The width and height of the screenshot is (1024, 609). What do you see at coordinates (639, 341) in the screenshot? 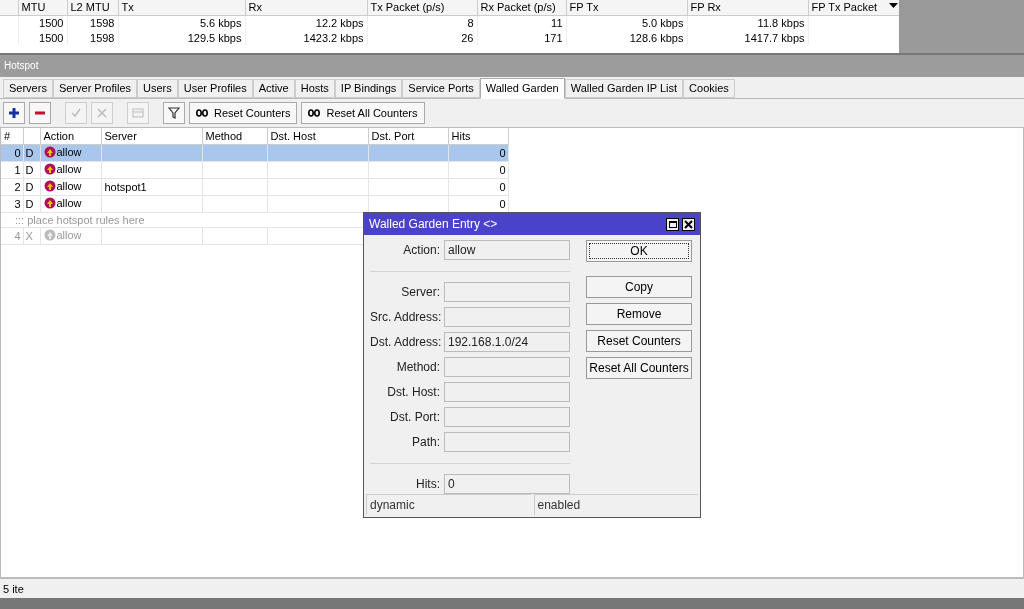
I see `dialog-button: Reset Counters` at bounding box center [639, 341].